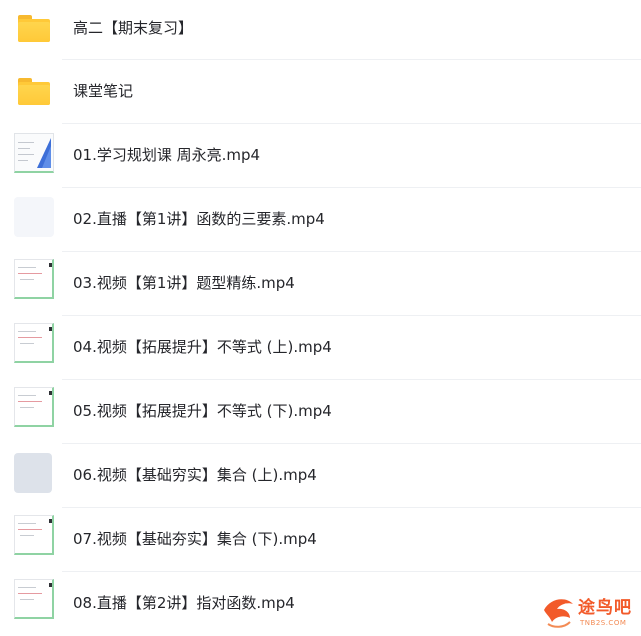 This screenshot has width=641, height=636. I want to click on bird-logo-icon, so click(558, 613).